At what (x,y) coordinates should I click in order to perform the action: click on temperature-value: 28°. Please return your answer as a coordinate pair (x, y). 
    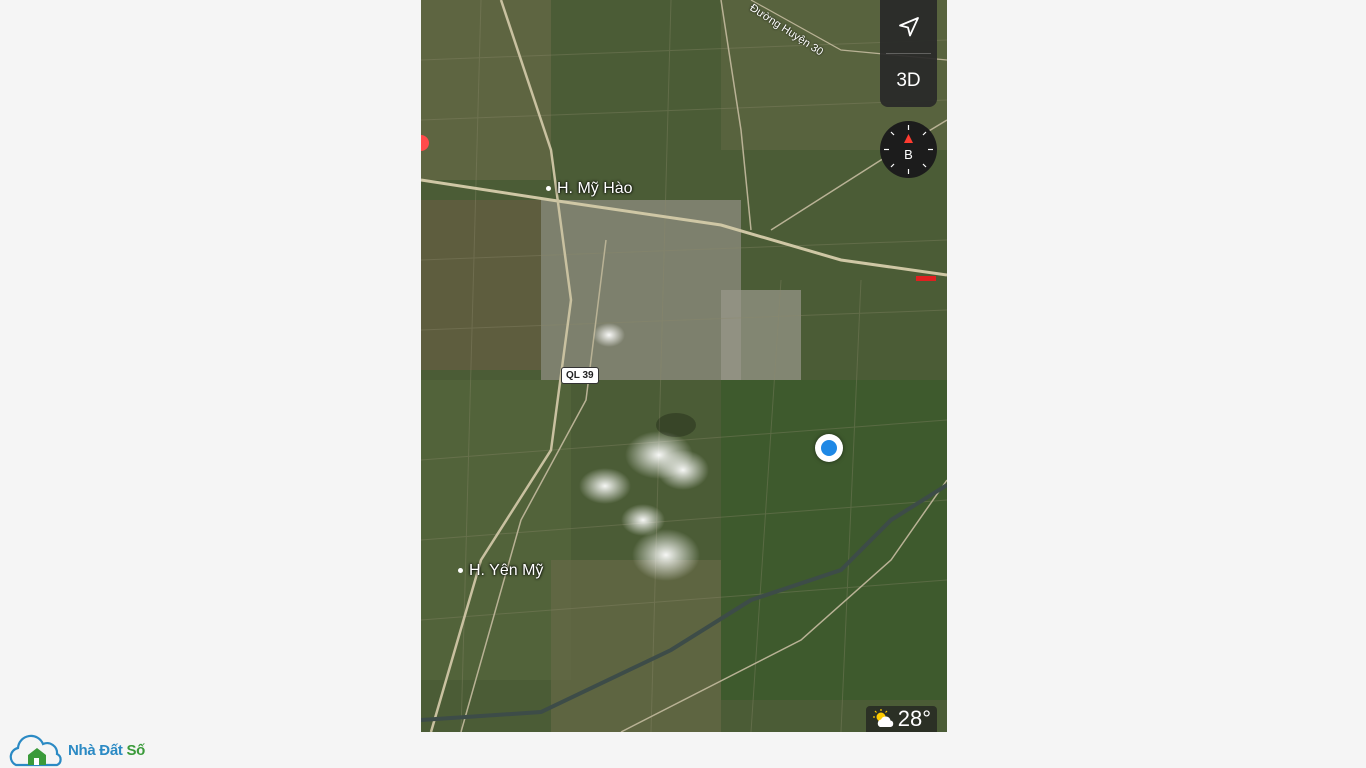
    Looking at the image, I should click on (914, 718).